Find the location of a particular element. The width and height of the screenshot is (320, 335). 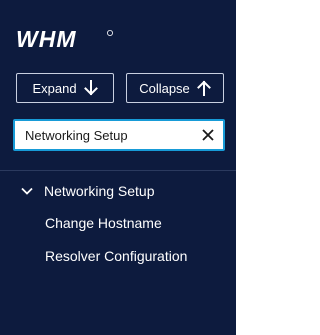

expand-button-label: Expand is located at coordinates (54, 88).